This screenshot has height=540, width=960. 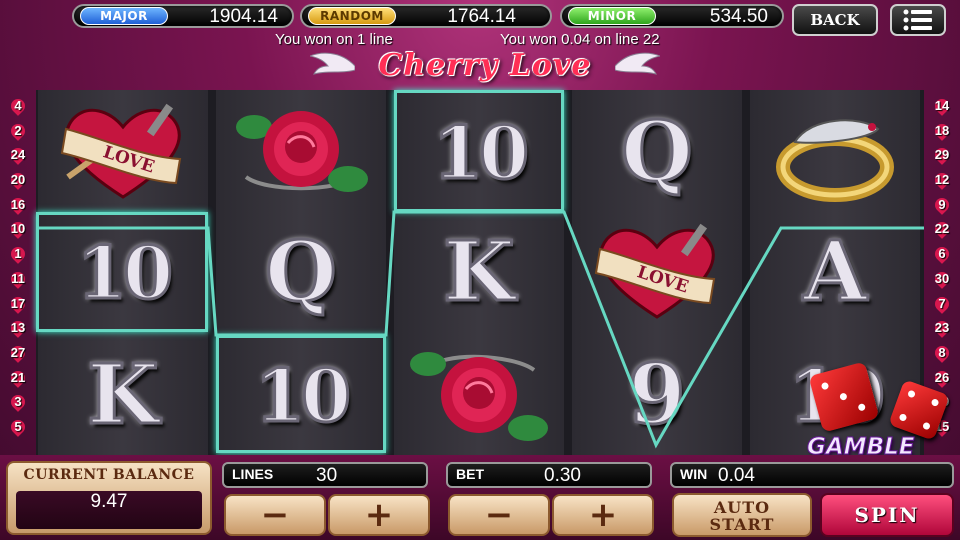 What do you see at coordinates (742, 507) in the screenshot?
I see `auto-start-label-line1: AUTO` at bounding box center [742, 507].